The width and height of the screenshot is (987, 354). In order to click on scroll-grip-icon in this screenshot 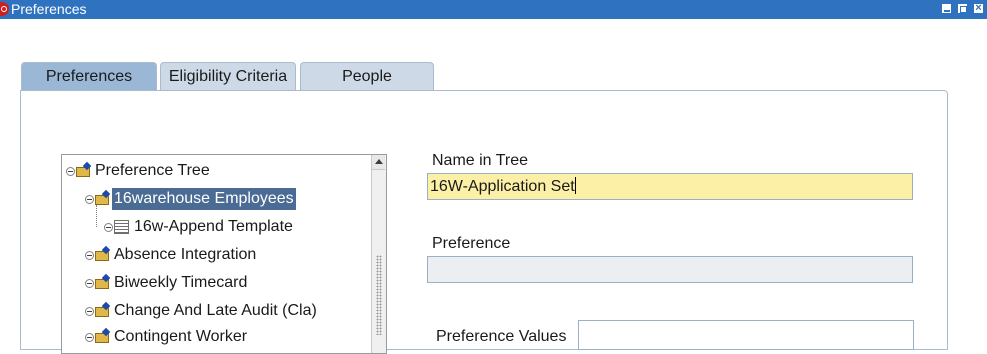, I will do `click(379, 295)`.